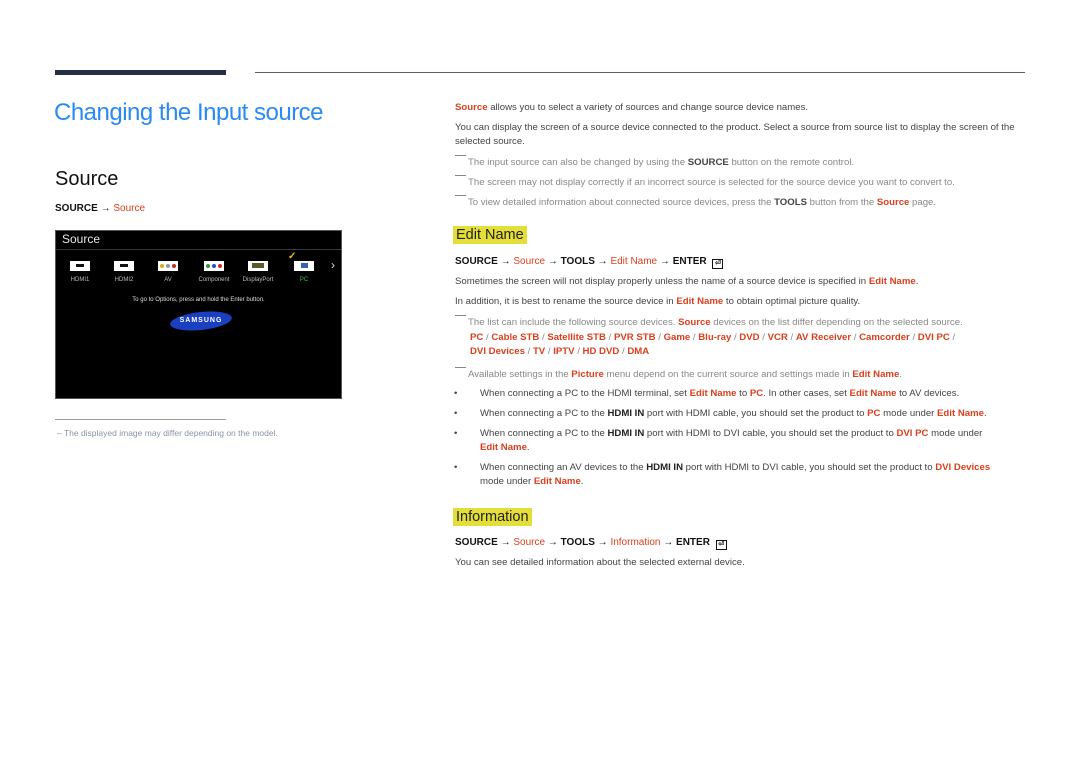 The width and height of the screenshot is (1080, 763). What do you see at coordinates (80, 272) in the screenshot?
I see `source-item-hdmi1: HDMI1` at bounding box center [80, 272].